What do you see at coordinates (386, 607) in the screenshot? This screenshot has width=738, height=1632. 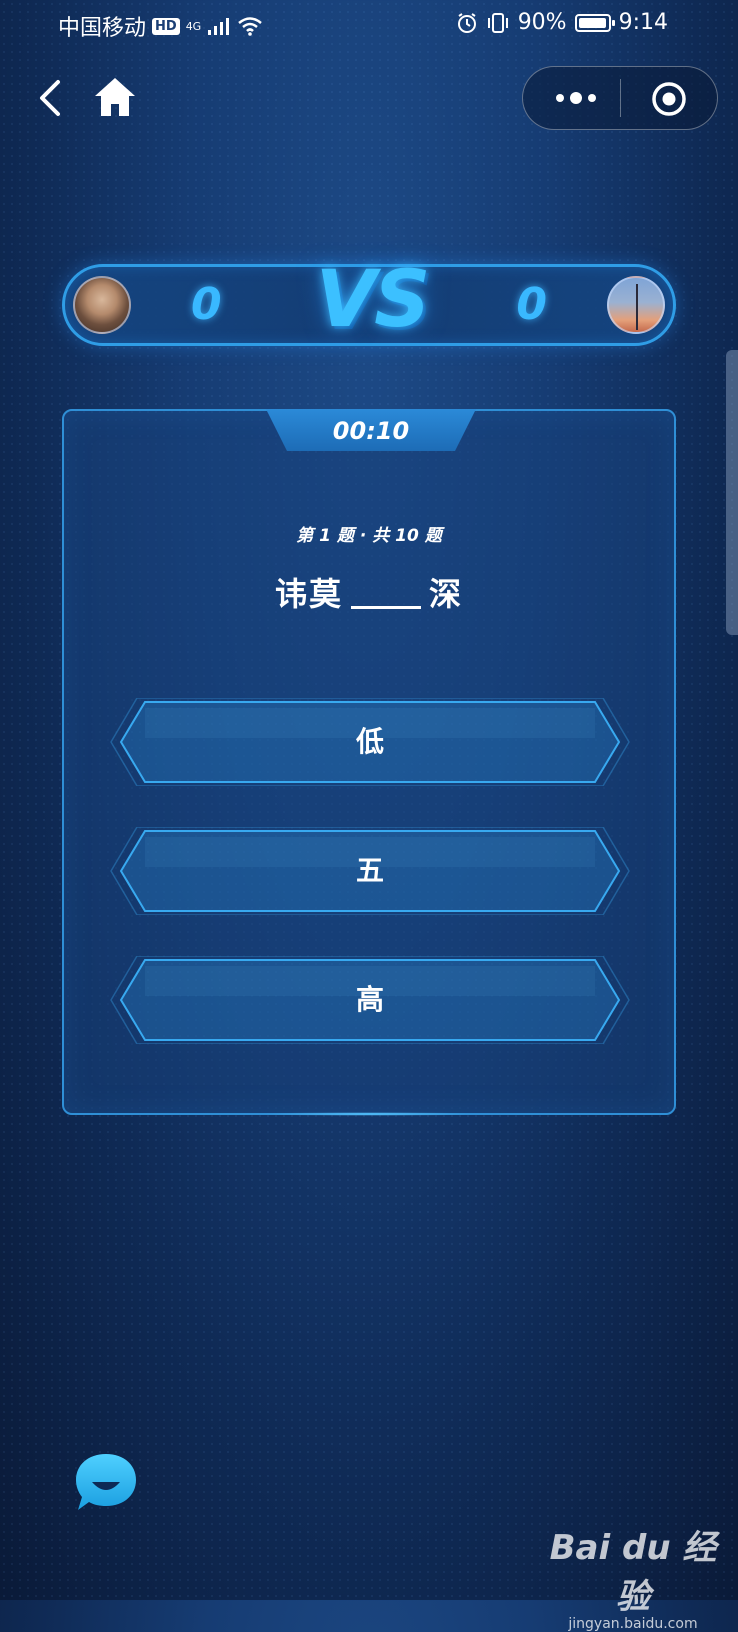 I see `question-blank` at bounding box center [386, 607].